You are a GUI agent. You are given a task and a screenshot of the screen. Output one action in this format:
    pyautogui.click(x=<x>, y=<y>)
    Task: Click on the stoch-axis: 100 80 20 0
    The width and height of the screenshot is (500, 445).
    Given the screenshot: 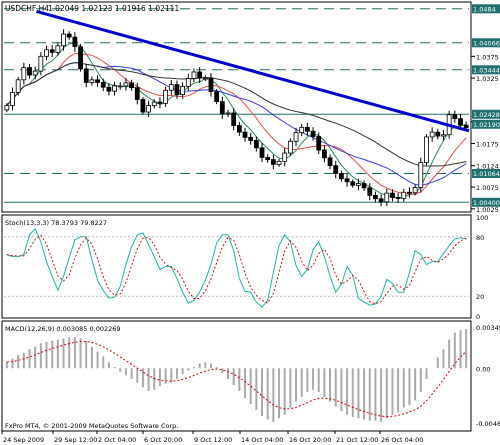 What is the action you would take?
    pyautogui.click(x=482, y=267)
    